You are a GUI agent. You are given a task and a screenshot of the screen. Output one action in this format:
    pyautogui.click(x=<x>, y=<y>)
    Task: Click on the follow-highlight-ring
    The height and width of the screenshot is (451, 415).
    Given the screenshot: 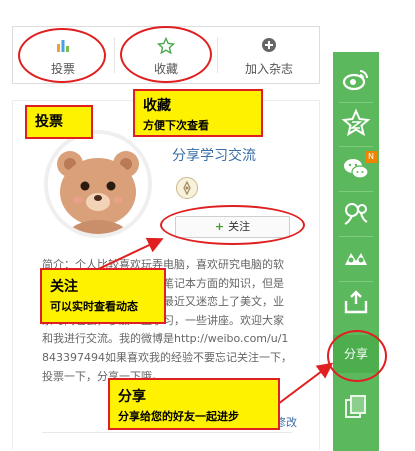 What is the action you would take?
    pyautogui.click(x=232, y=225)
    